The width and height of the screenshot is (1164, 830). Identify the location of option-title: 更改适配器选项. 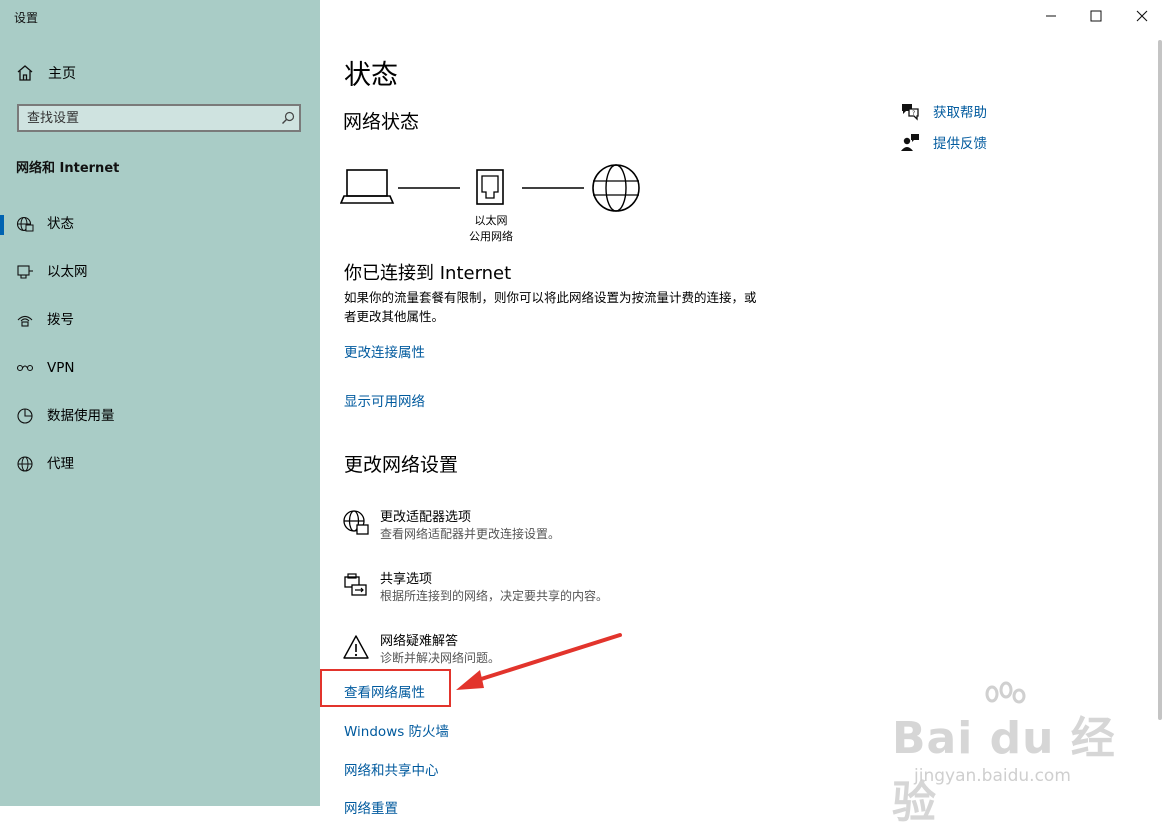
(426, 517).